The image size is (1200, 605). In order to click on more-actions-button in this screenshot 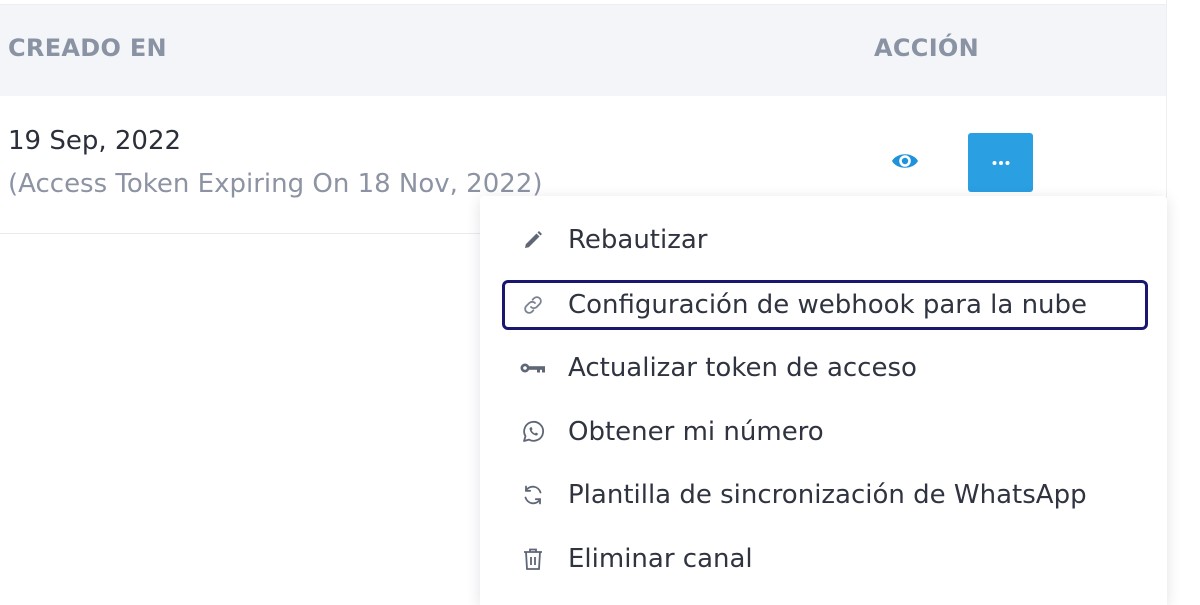, I will do `click(1000, 162)`.